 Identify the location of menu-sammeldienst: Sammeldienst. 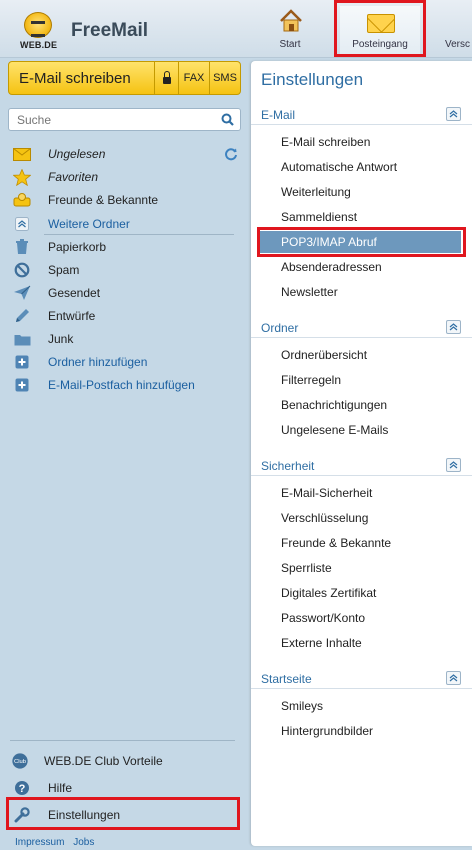
(319, 217).